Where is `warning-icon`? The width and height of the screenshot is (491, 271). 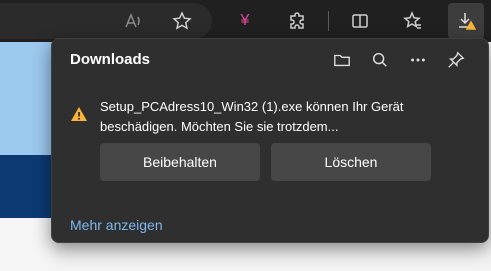 warning-icon is located at coordinates (79, 114).